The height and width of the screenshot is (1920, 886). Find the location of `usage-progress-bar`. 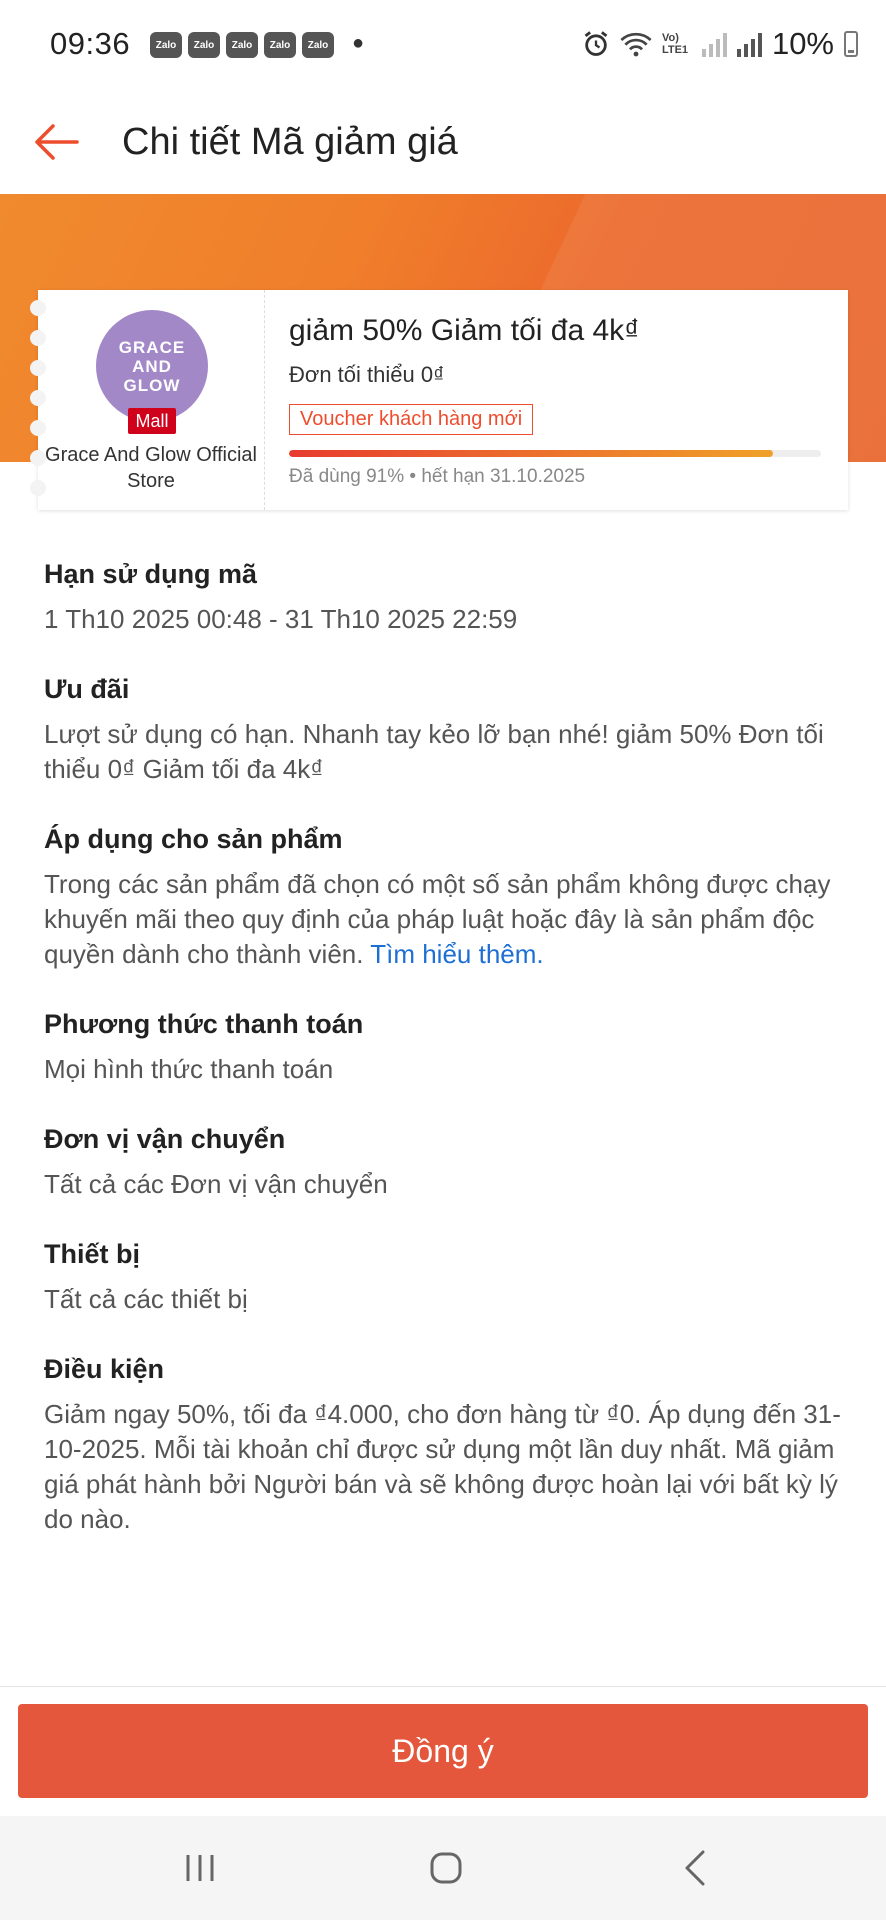

usage-progress-bar is located at coordinates (555, 453).